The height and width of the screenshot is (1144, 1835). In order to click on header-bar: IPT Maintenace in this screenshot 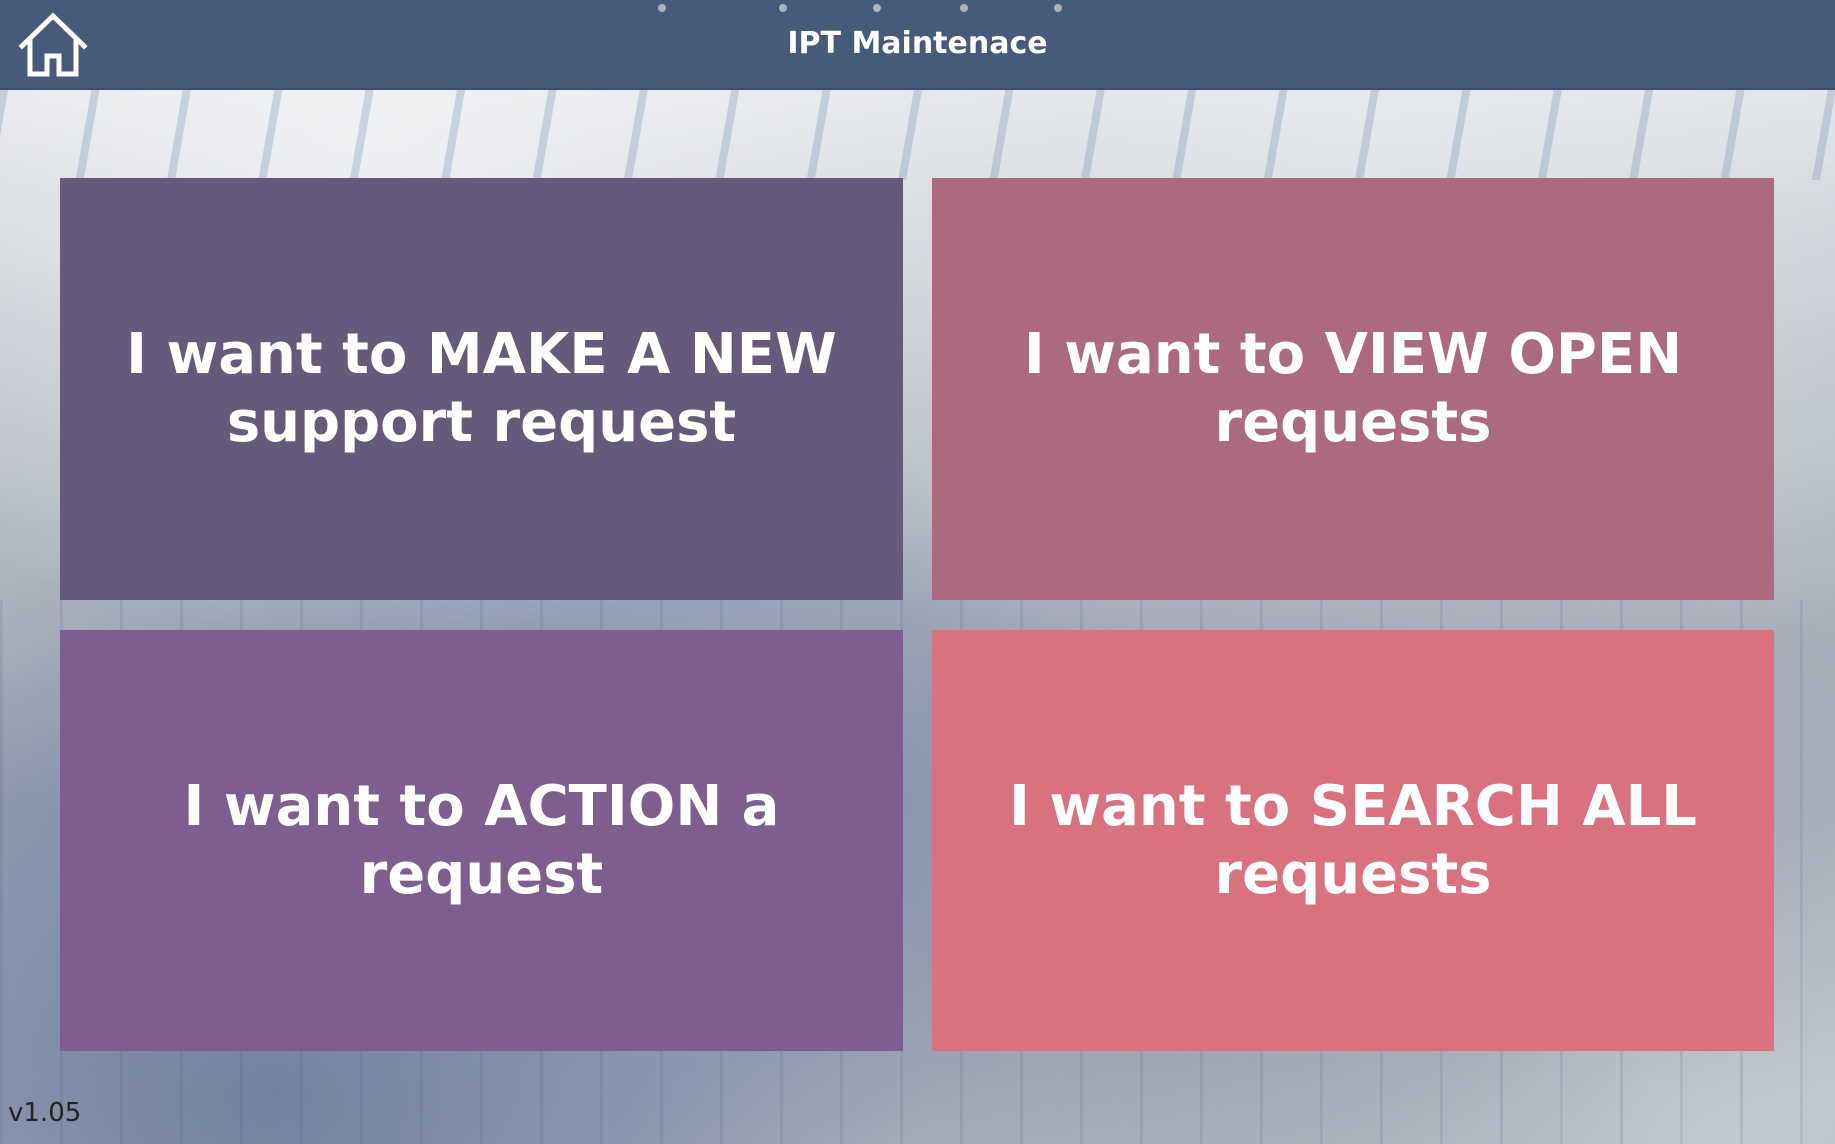, I will do `click(917, 45)`.